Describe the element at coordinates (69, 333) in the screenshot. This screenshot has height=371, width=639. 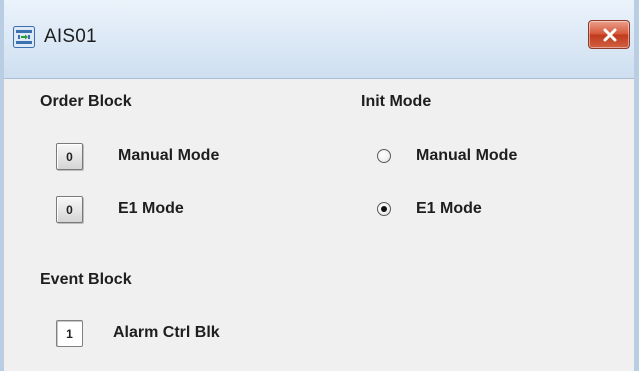
I see `alarm-ctrl-blk-counter: 1` at that location.